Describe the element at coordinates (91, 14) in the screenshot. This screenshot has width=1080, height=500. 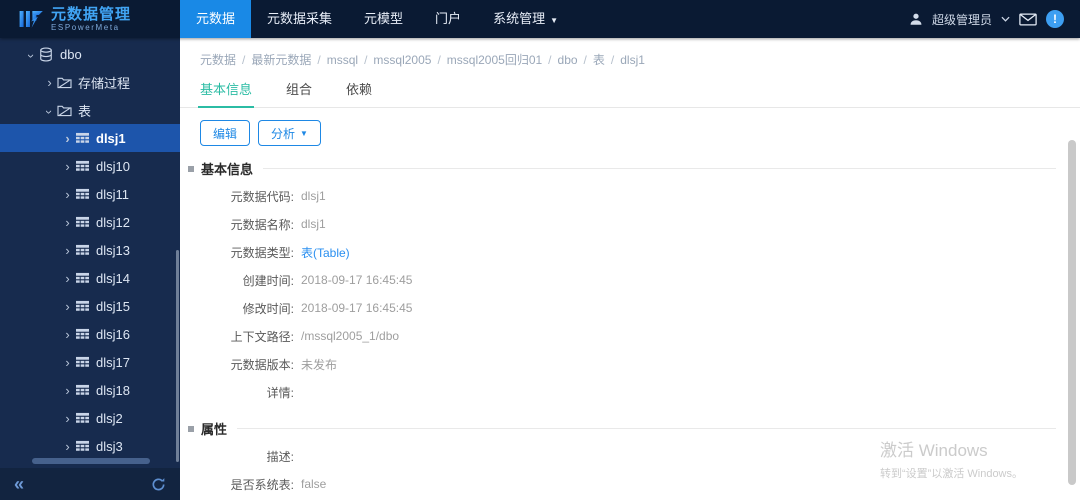
I see `brand-title: 元数据管理` at that location.